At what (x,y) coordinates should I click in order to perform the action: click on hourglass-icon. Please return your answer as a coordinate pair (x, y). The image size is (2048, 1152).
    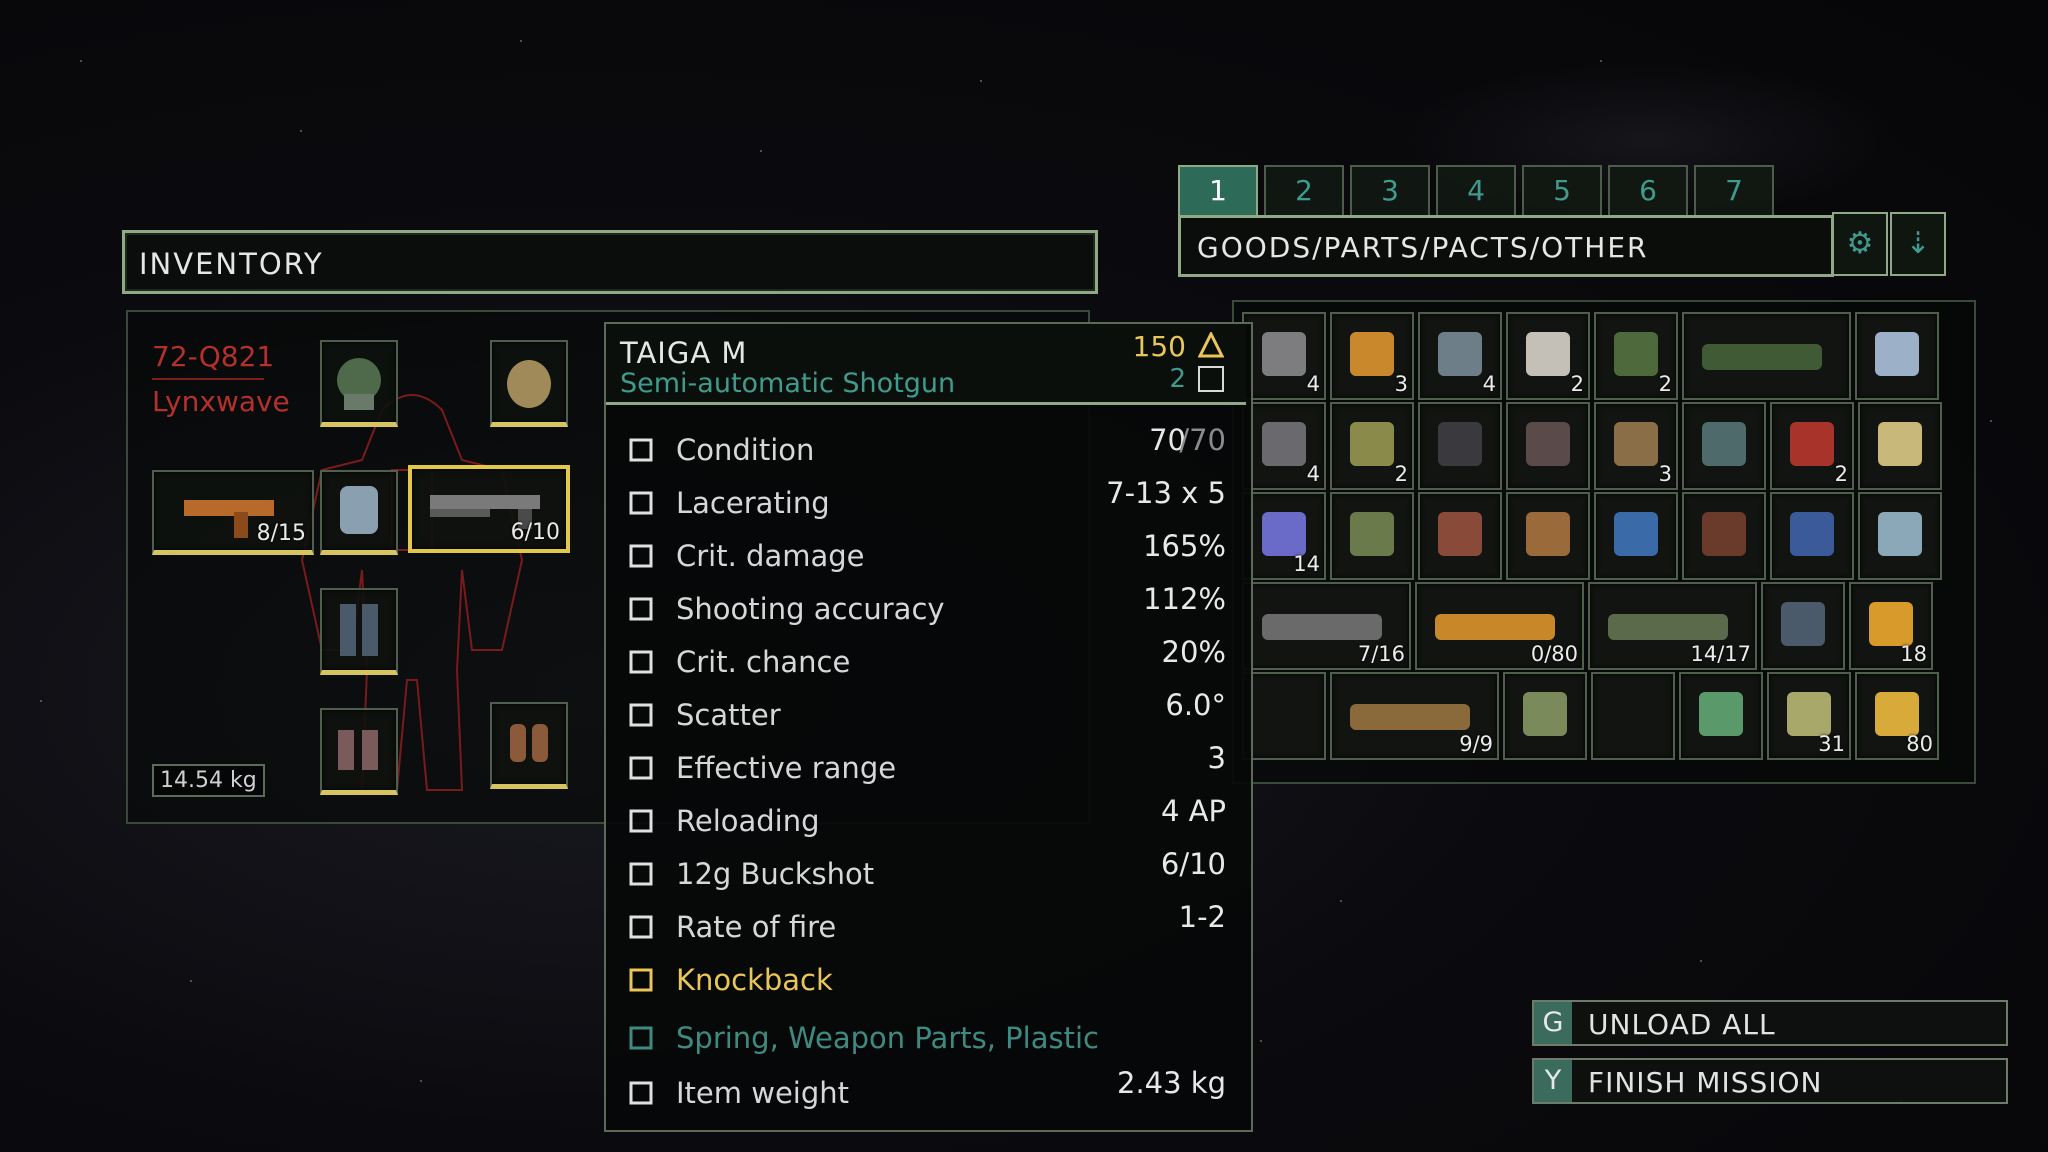
    Looking at the image, I should click on (641, 821).